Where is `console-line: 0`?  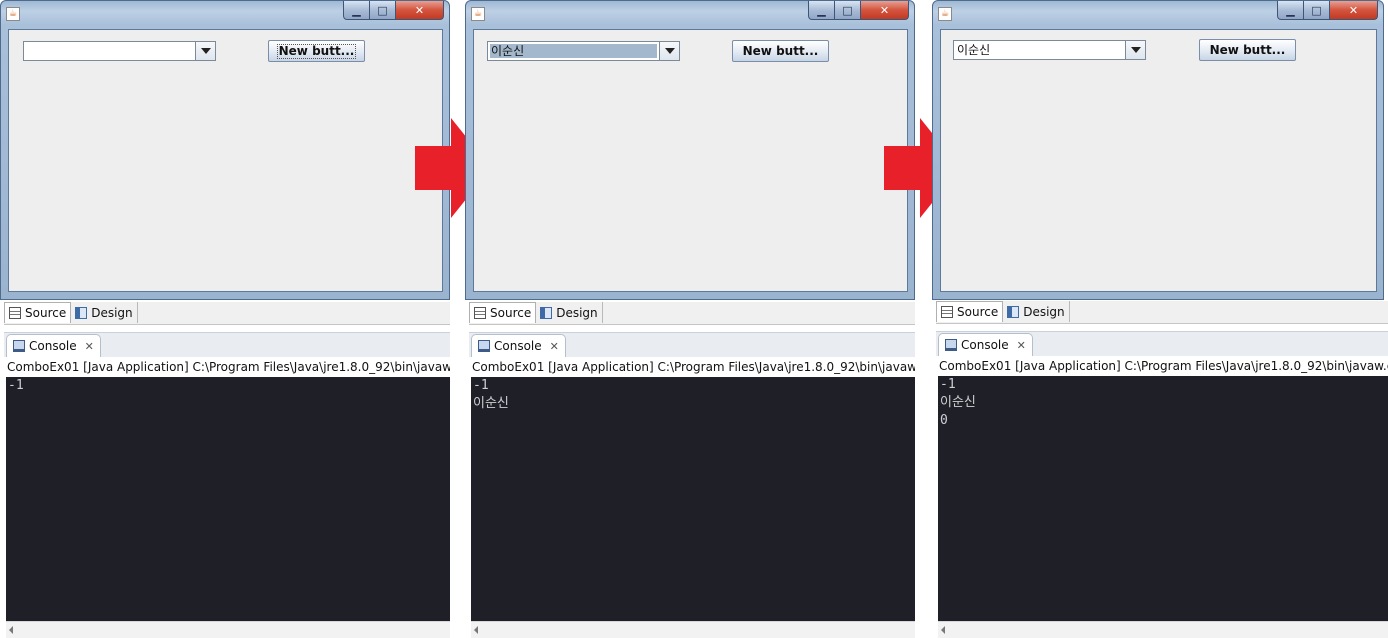 console-line: 0 is located at coordinates (944, 420).